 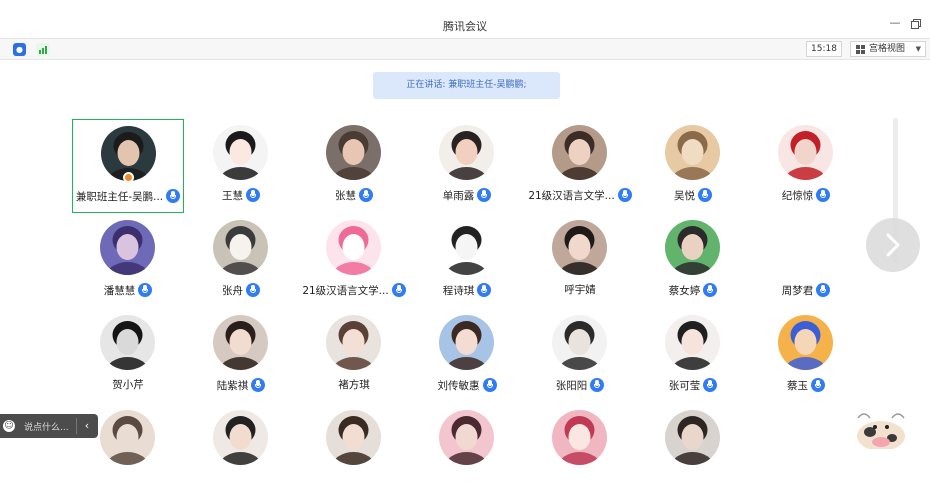 I want to click on participant-tile: 蔡玉, so click(x=806, y=356).